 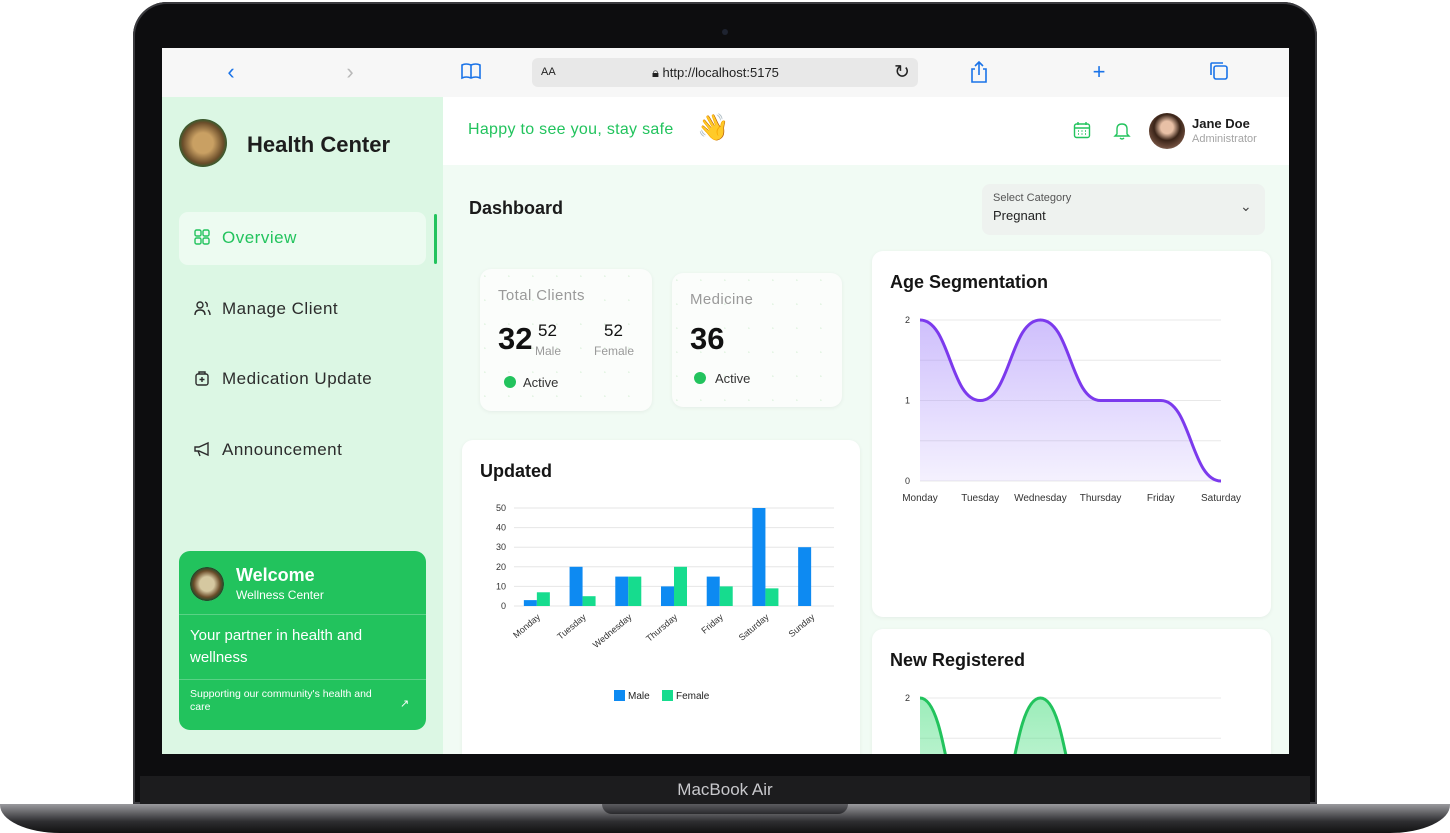 I want to click on waving-hand-icon: 👋, so click(x=713, y=127).